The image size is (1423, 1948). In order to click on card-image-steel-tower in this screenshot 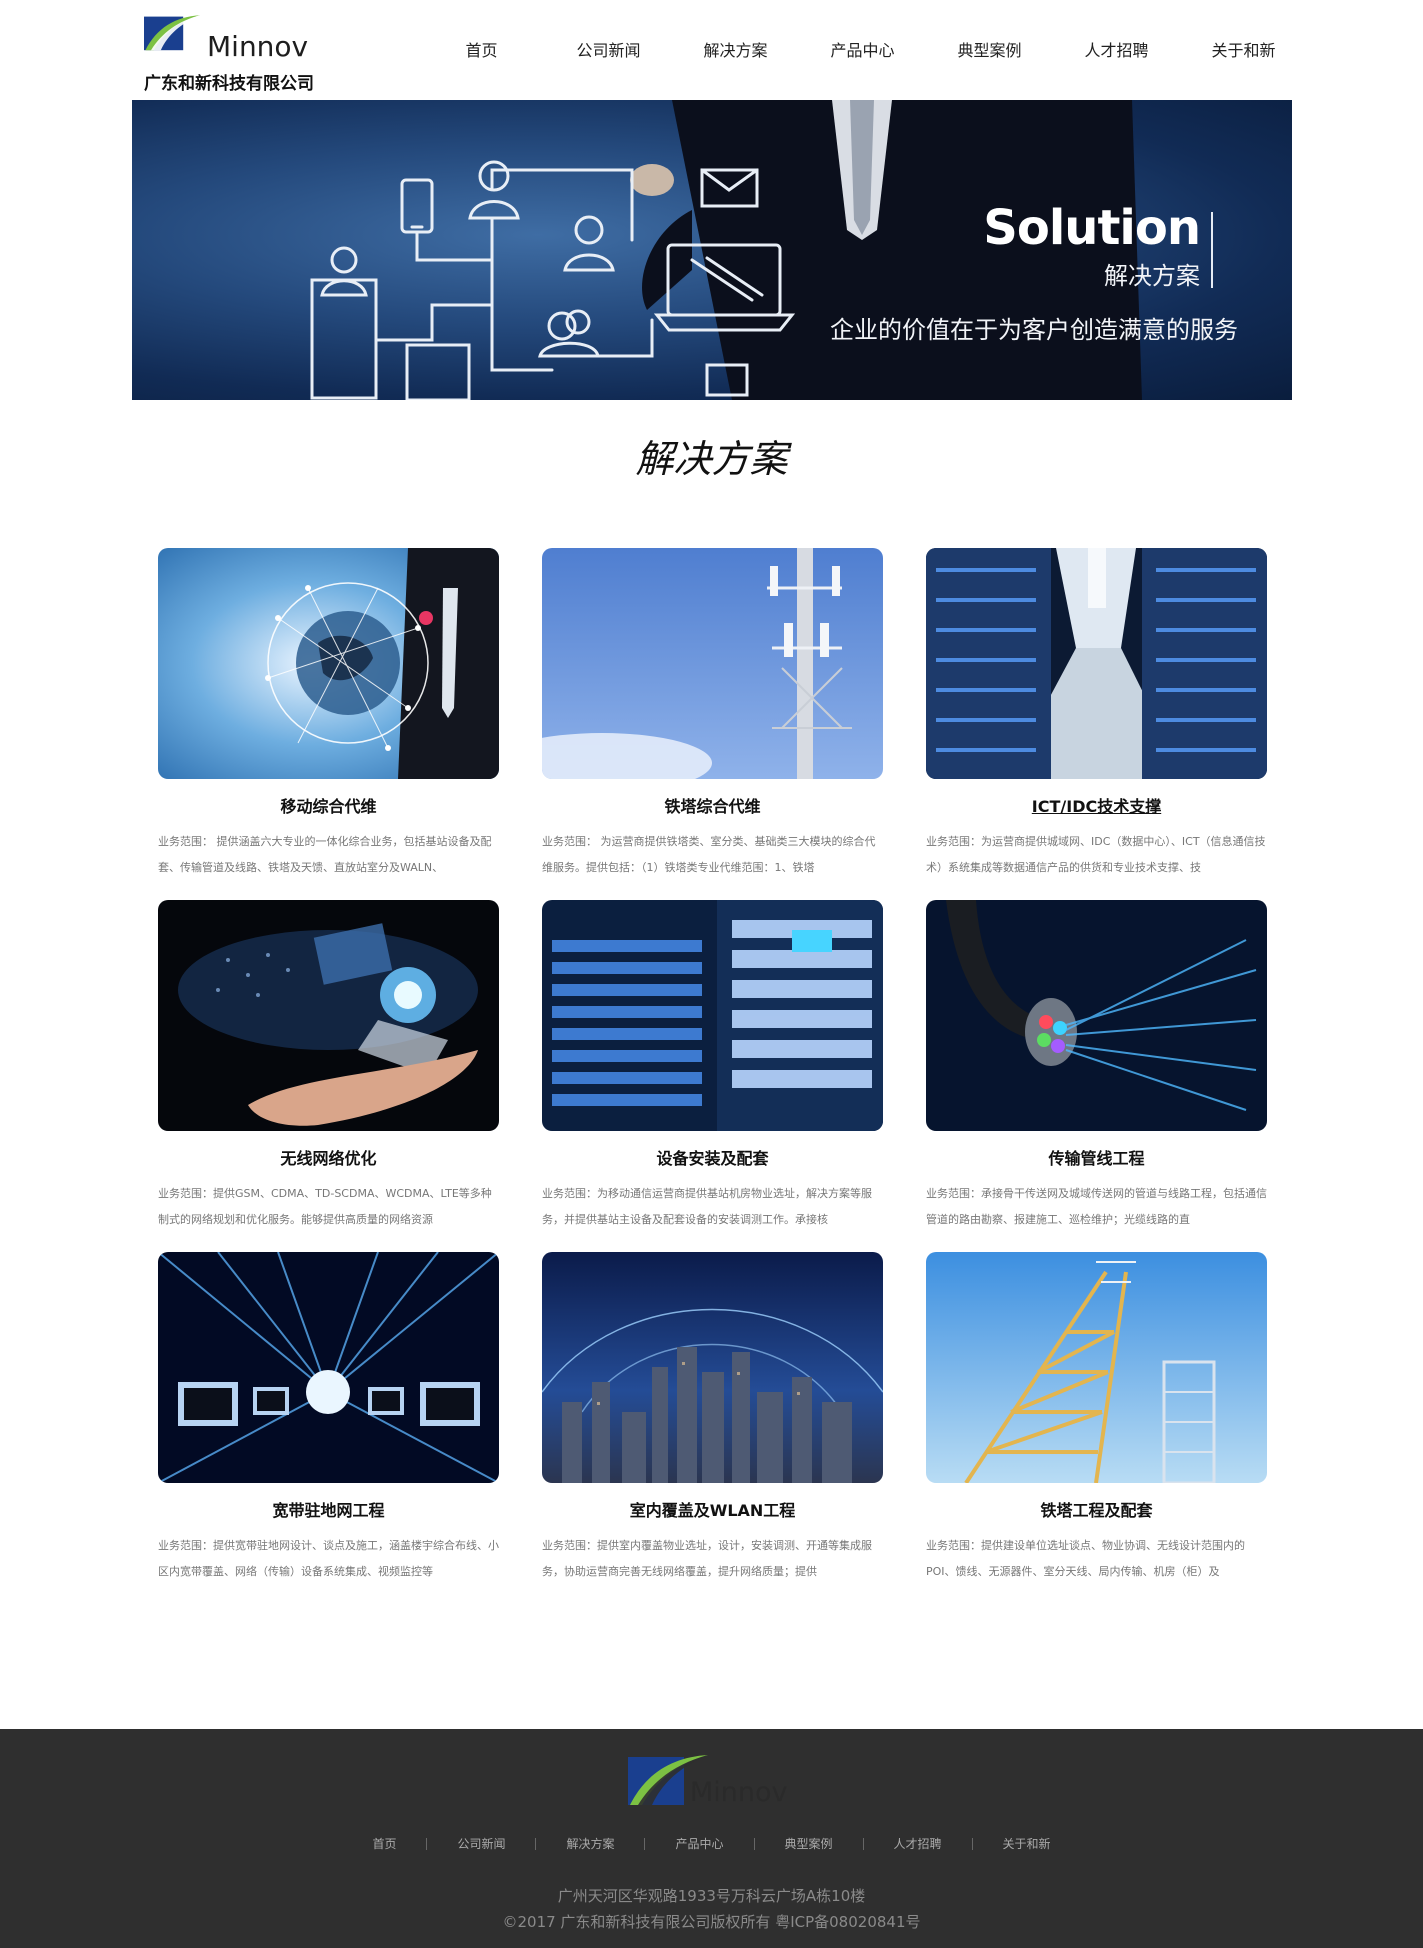, I will do `click(1096, 1367)`.